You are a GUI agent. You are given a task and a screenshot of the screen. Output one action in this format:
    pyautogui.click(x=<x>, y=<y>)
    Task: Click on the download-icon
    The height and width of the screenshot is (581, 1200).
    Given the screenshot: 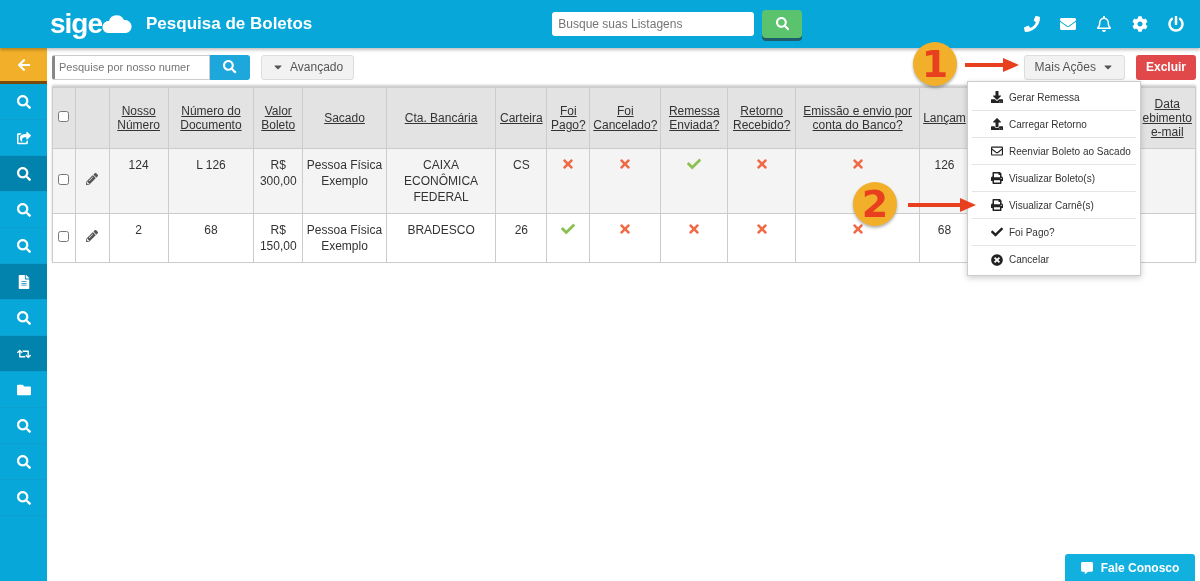 What is the action you would take?
    pyautogui.click(x=996, y=97)
    